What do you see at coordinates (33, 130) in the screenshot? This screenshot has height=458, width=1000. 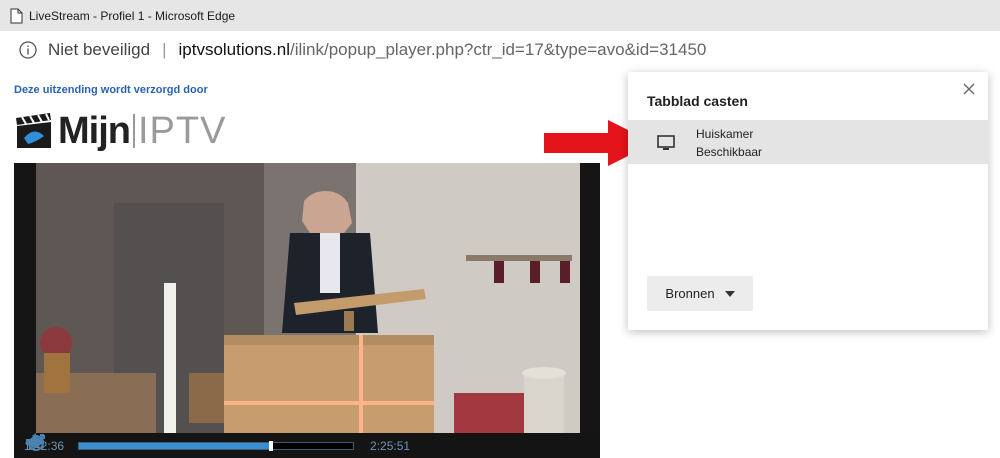 I see `clapperboard-icon` at bounding box center [33, 130].